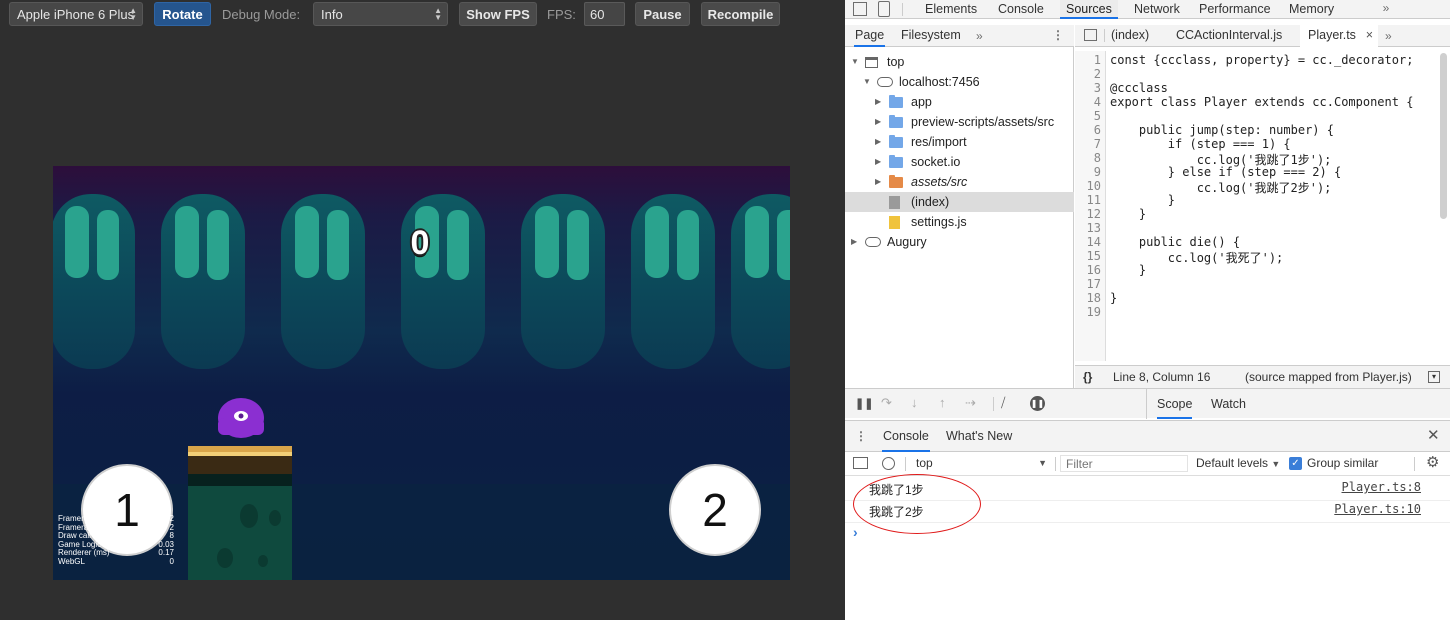 The image size is (1450, 620). Describe the element at coordinates (959, 222) in the screenshot. I see `tree-item: settings.js` at that location.